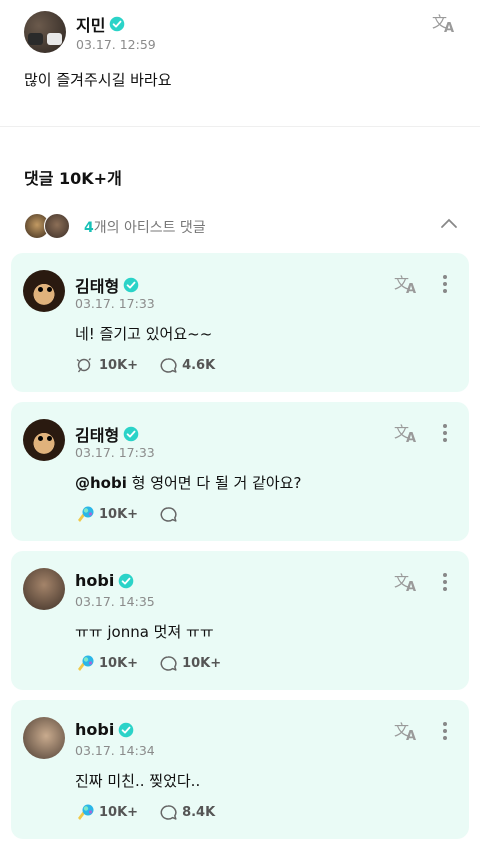  Describe the element at coordinates (199, 812) in the screenshot. I see `reply-count: 8.4K` at that location.